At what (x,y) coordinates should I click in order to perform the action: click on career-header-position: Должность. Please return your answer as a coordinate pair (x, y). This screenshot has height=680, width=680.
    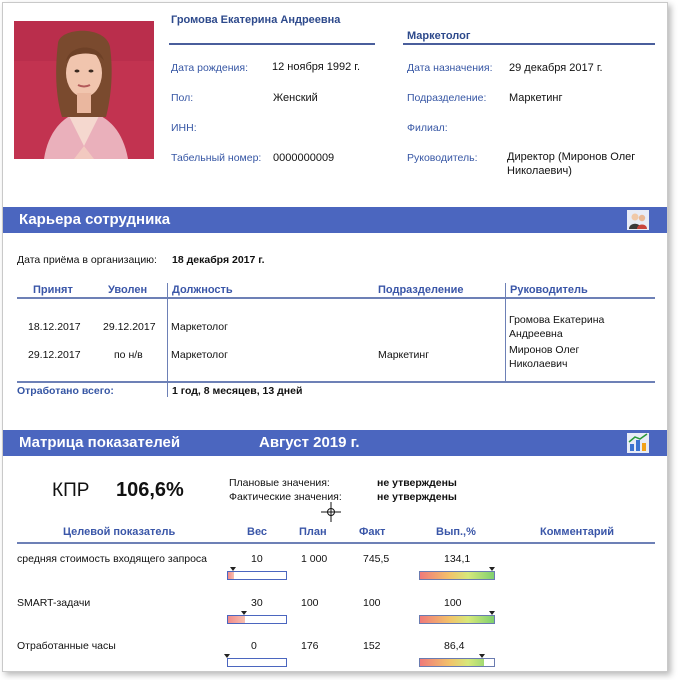
    Looking at the image, I should click on (202, 290).